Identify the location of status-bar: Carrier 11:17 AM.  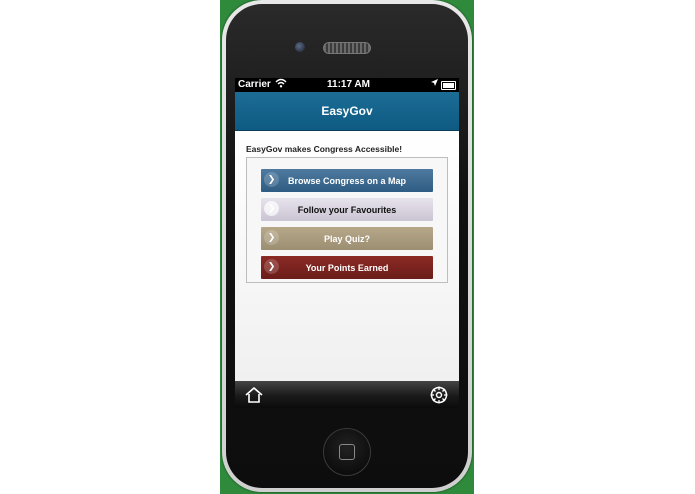
(347, 85).